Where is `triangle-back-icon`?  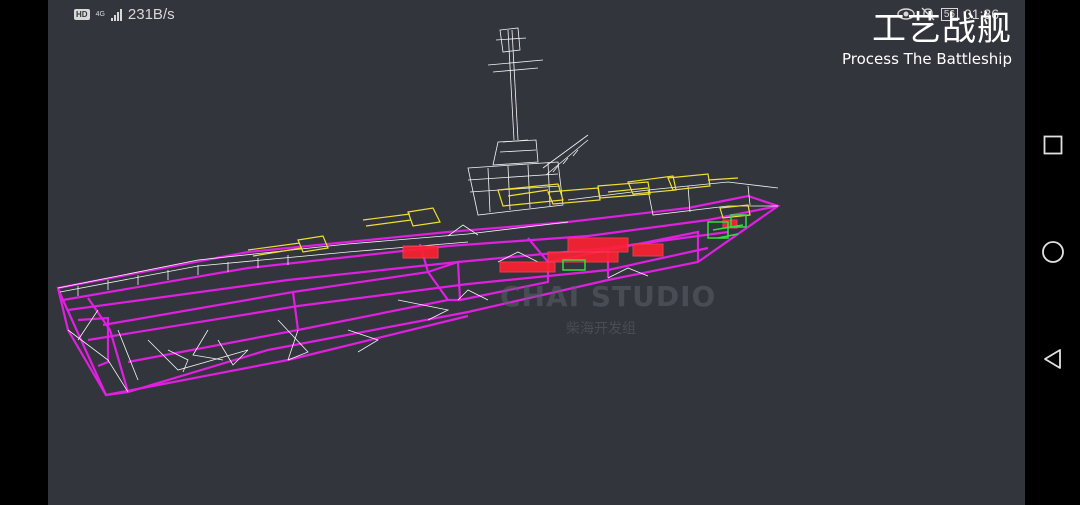 triangle-back-icon is located at coordinates (1052, 359).